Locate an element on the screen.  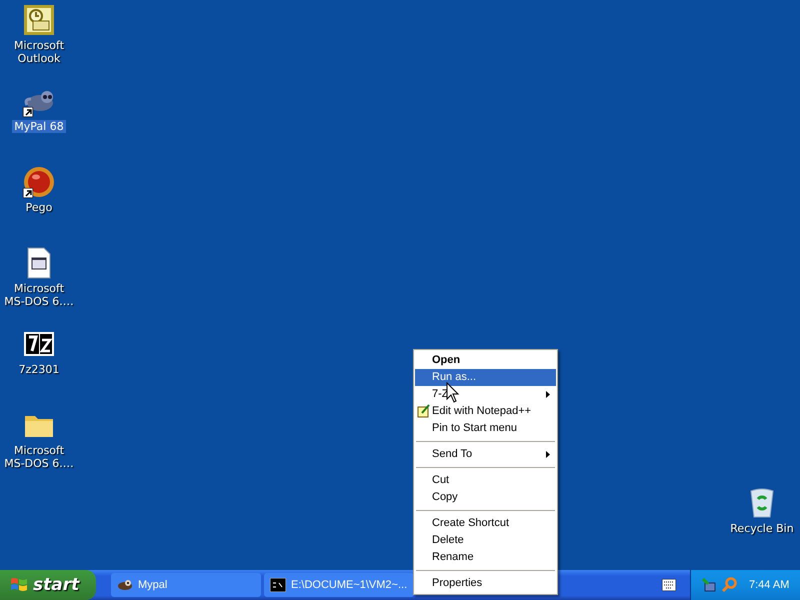
taskbar-button: Mypal is located at coordinates (186, 585).